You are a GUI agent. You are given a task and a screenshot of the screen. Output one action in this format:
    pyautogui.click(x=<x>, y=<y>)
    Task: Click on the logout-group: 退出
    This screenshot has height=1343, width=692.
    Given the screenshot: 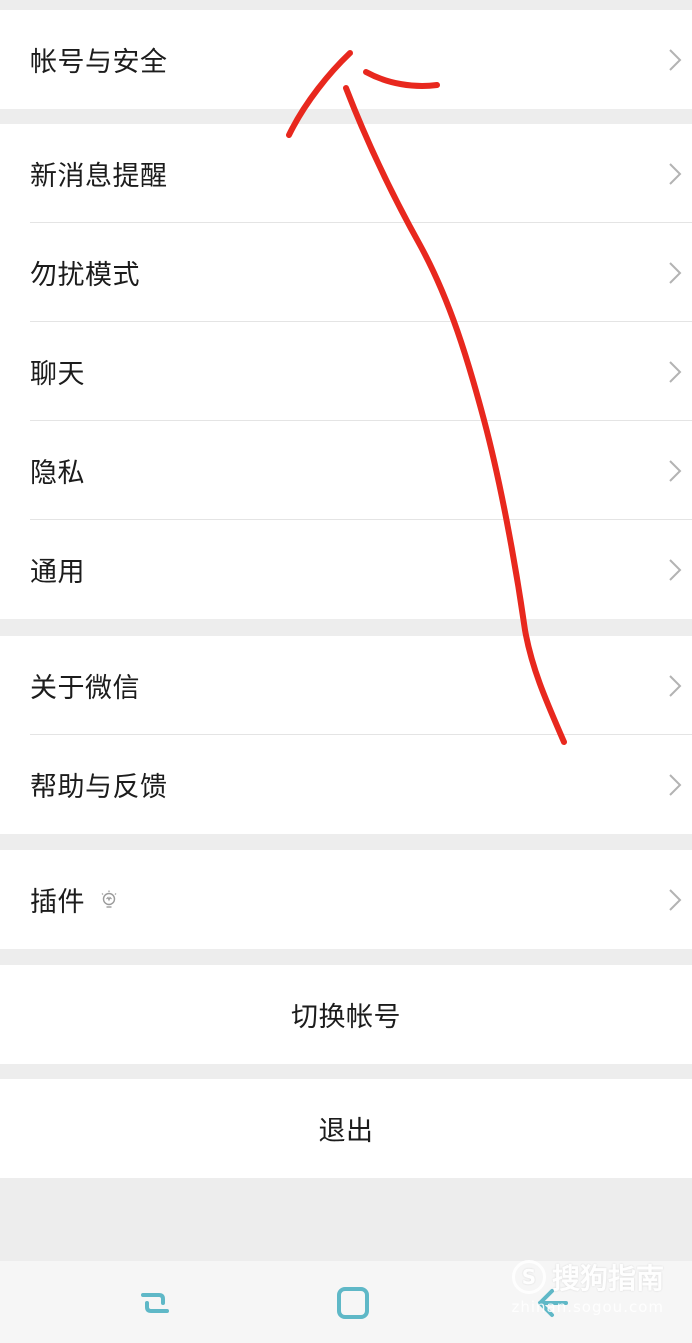 What is the action you would take?
    pyautogui.click(x=346, y=1128)
    